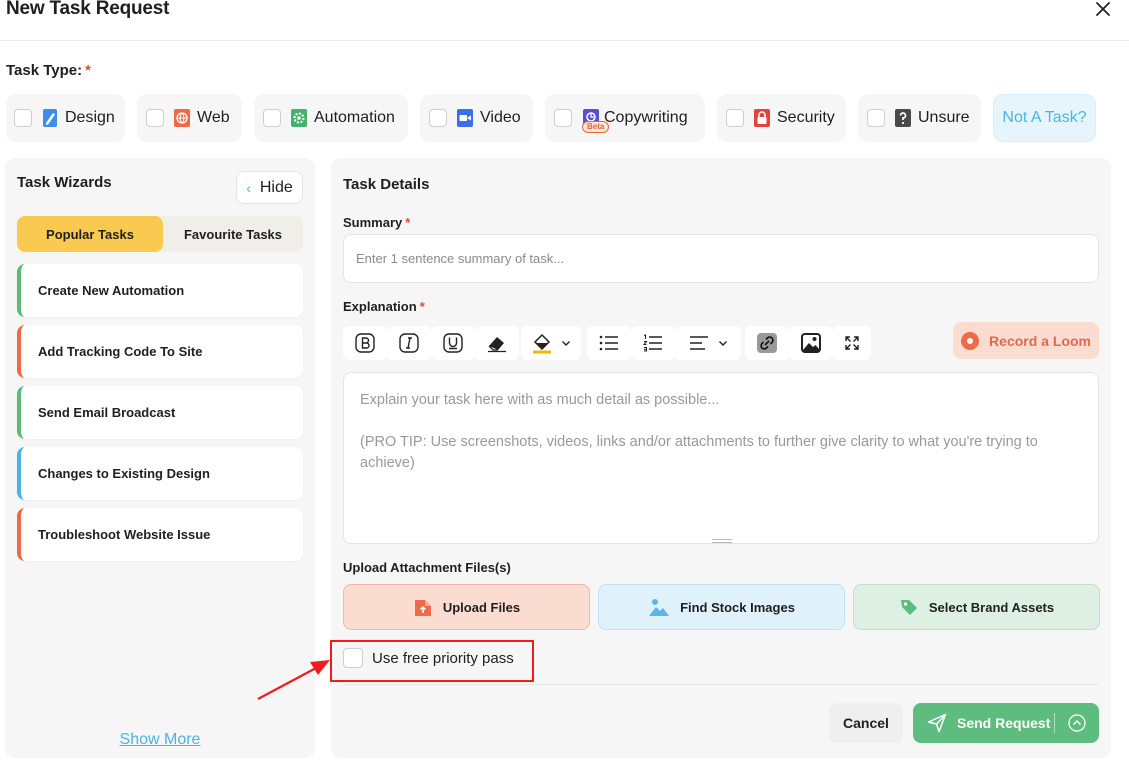 This screenshot has width=1129, height=762. What do you see at coordinates (88, 9) in the screenshot?
I see `dialog-title: New Task Request` at bounding box center [88, 9].